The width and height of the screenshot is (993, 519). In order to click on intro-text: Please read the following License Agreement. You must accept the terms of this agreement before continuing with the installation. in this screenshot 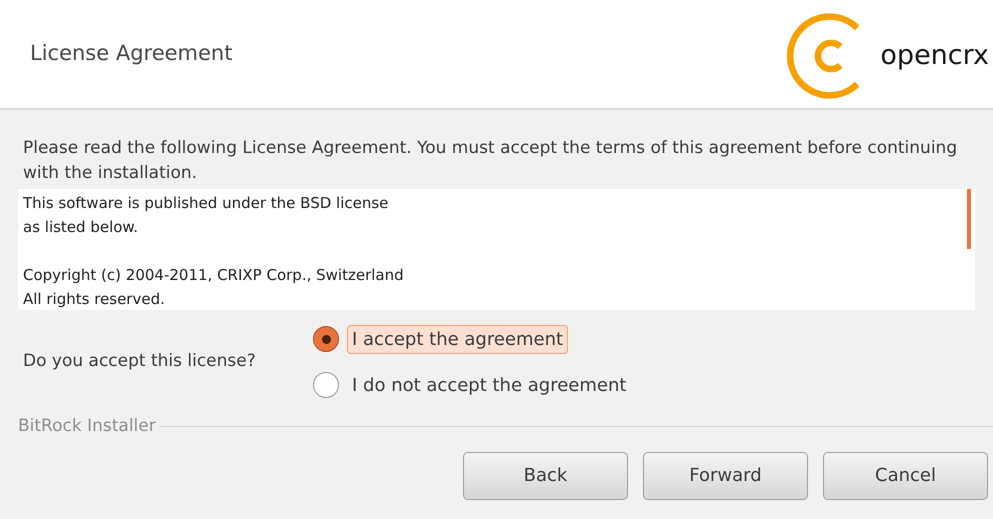, I will do `click(490, 161)`.